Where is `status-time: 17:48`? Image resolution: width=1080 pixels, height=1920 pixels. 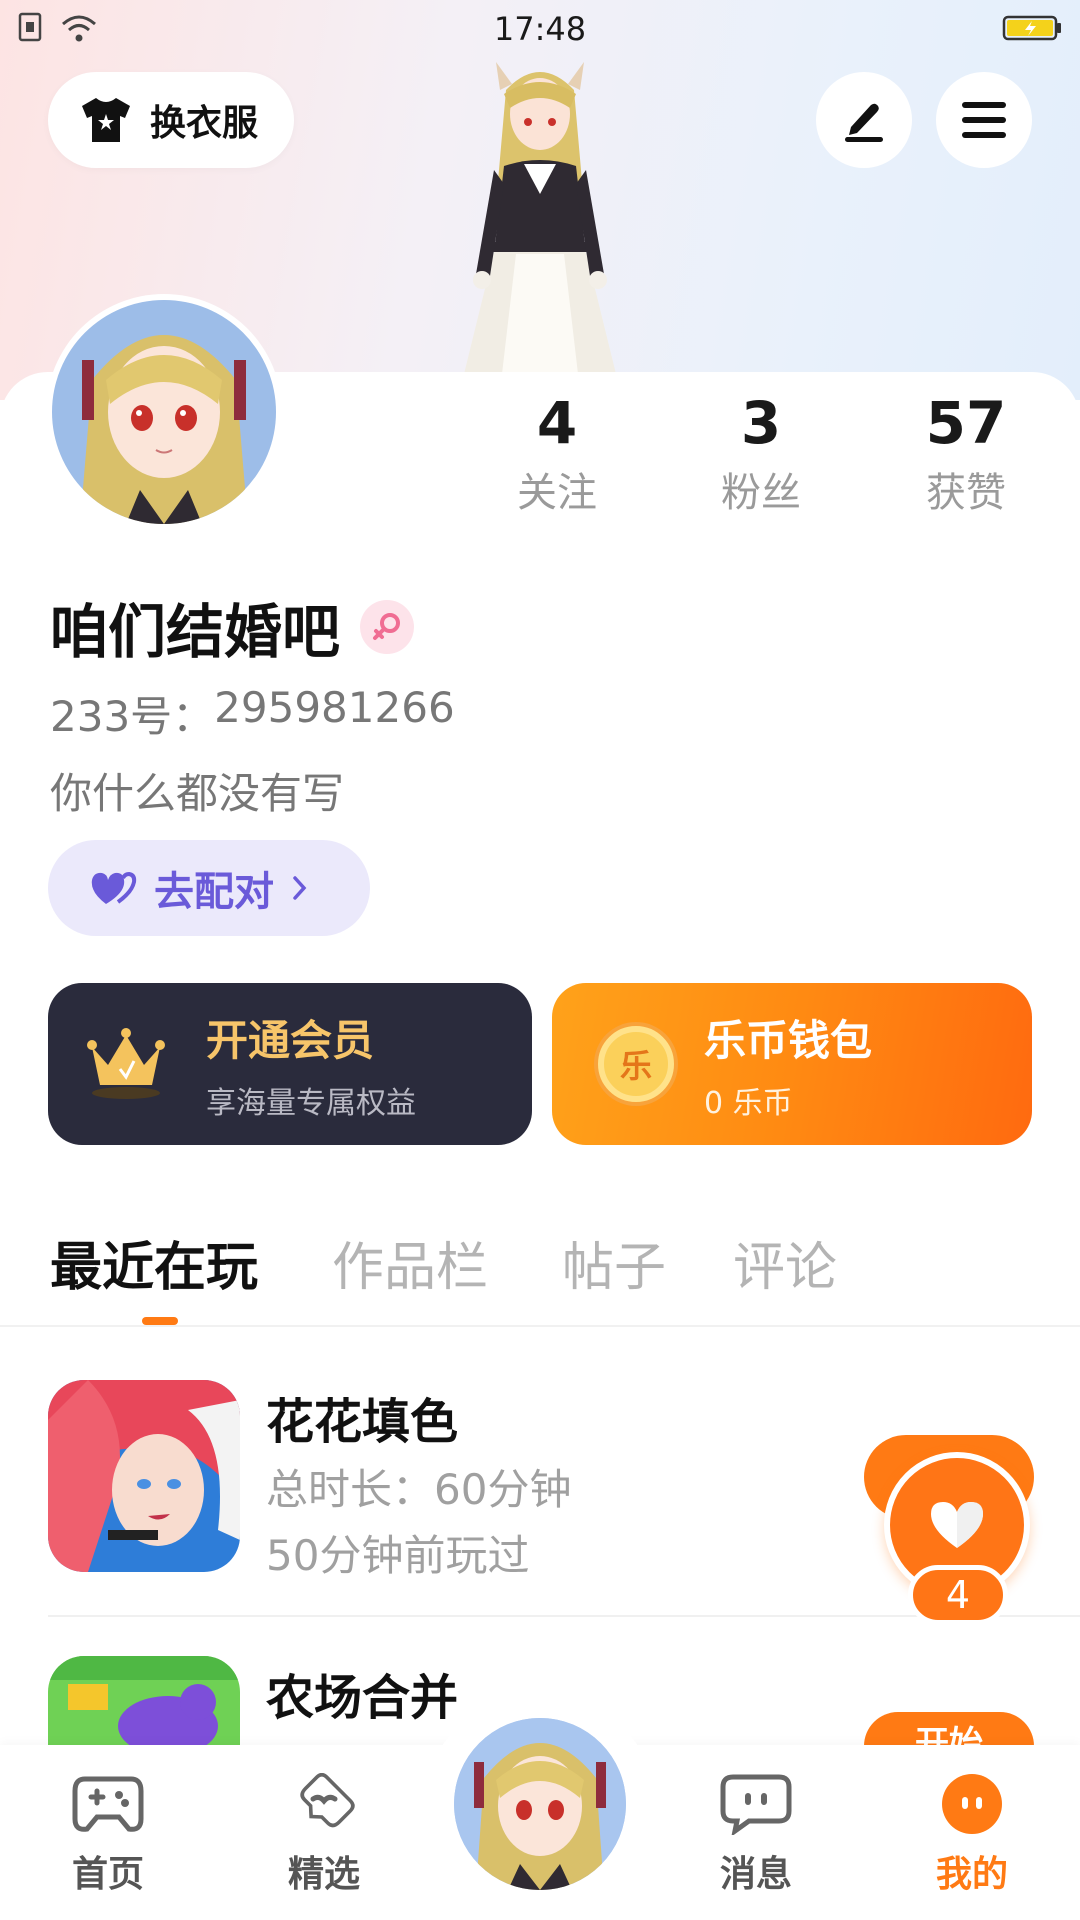
status-time: 17:48 is located at coordinates (540, 29).